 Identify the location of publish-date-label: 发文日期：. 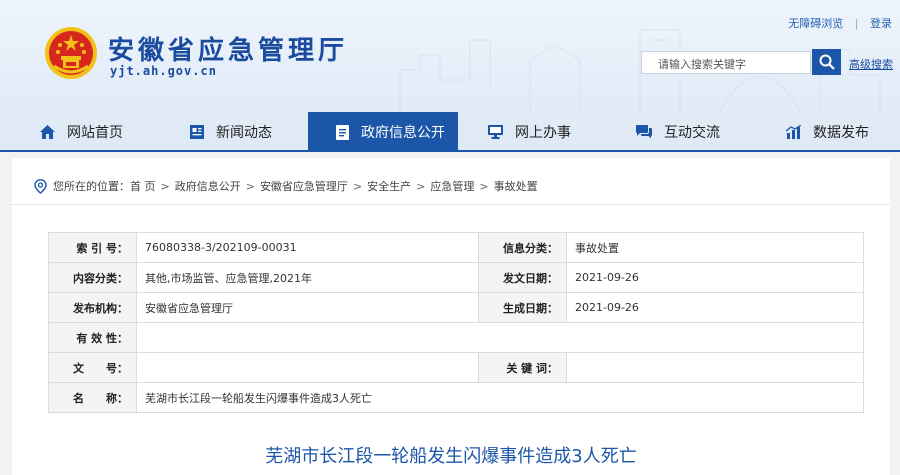
(522, 277).